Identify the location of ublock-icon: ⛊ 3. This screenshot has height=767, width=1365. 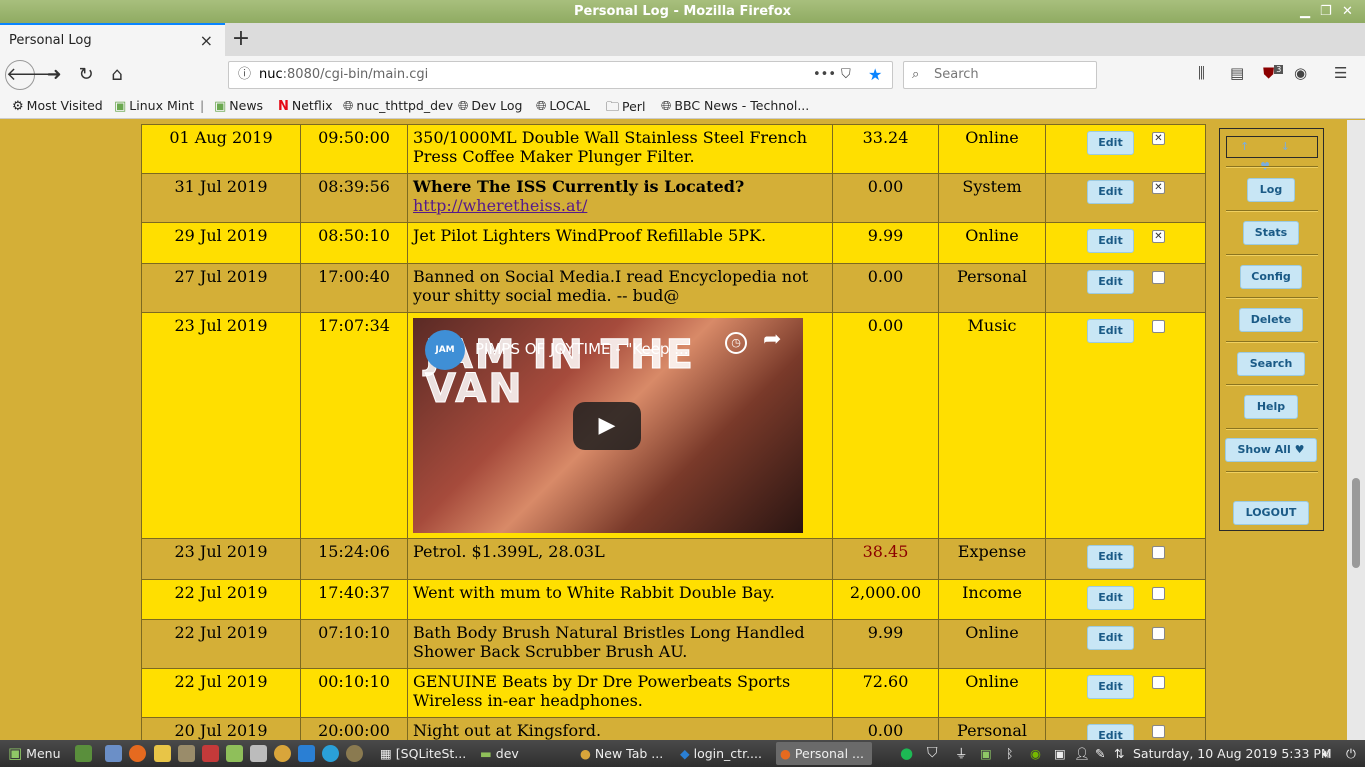
(1273, 73).